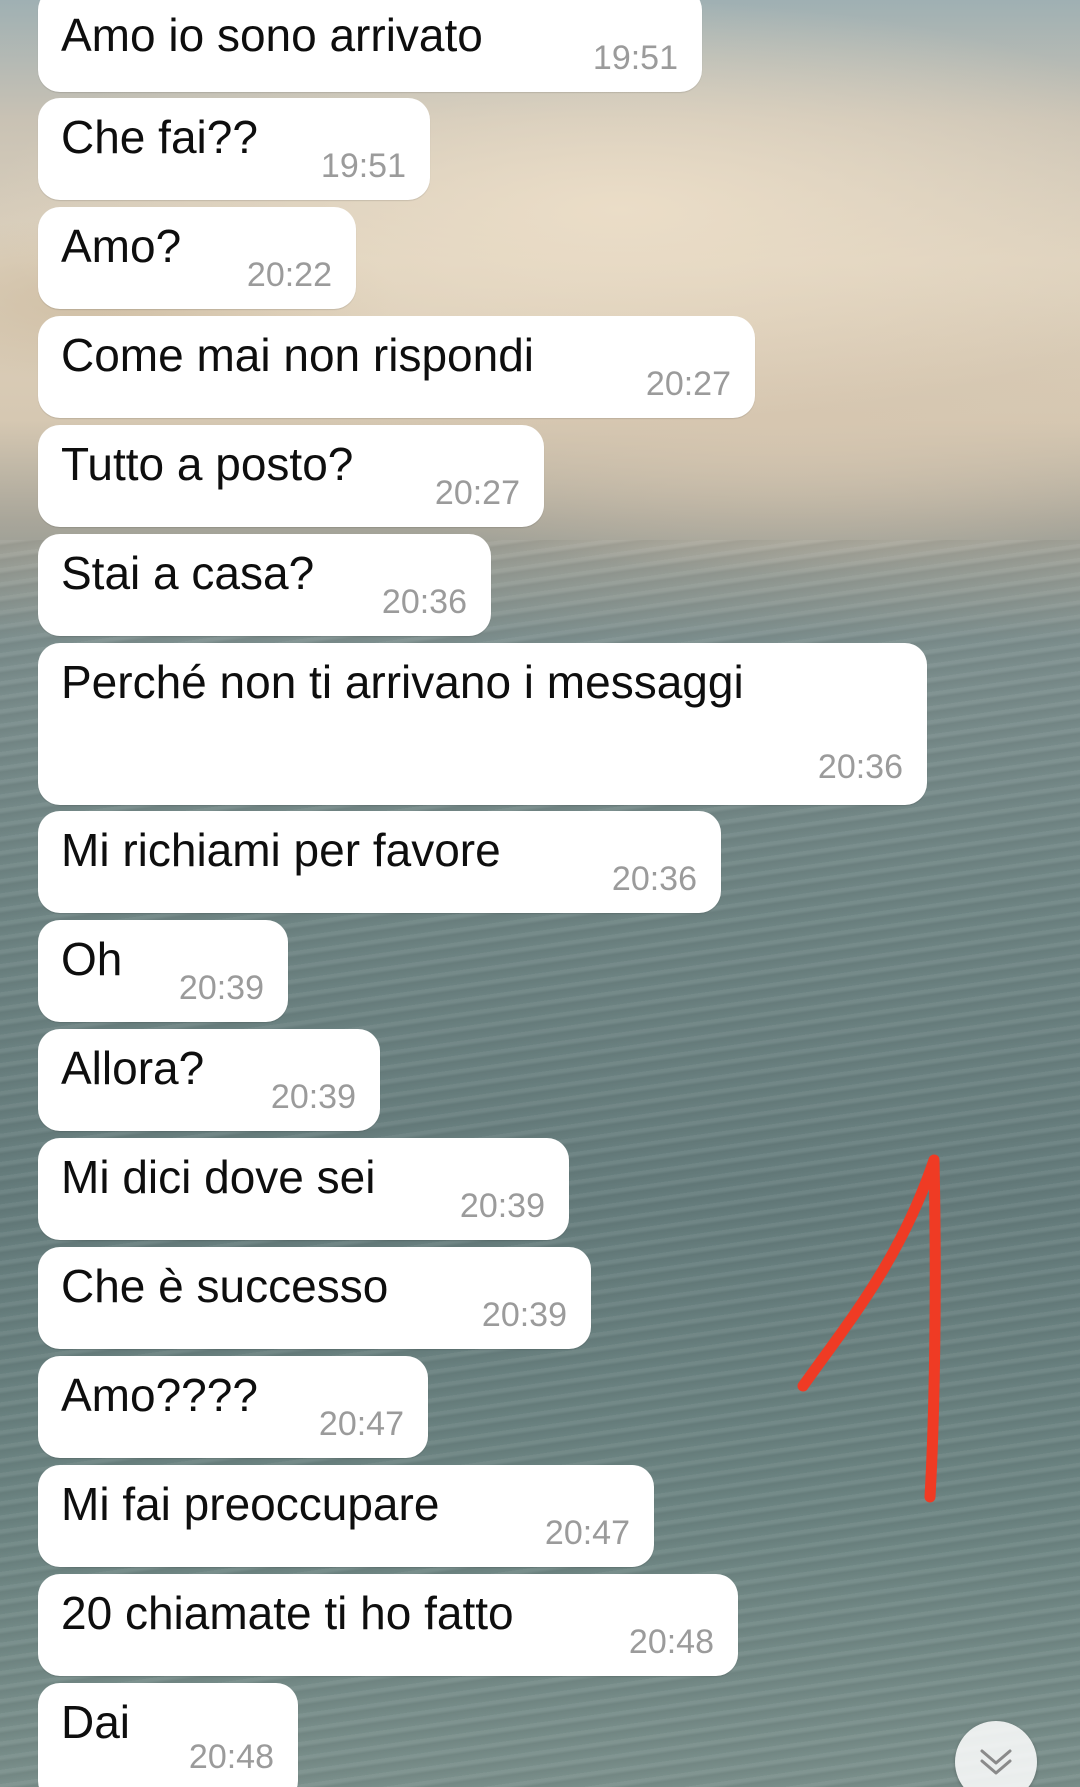 The width and height of the screenshot is (1080, 1787). Describe the element at coordinates (197, 258) in the screenshot. I see `message-bubble: Amo? 20:22` at that location.